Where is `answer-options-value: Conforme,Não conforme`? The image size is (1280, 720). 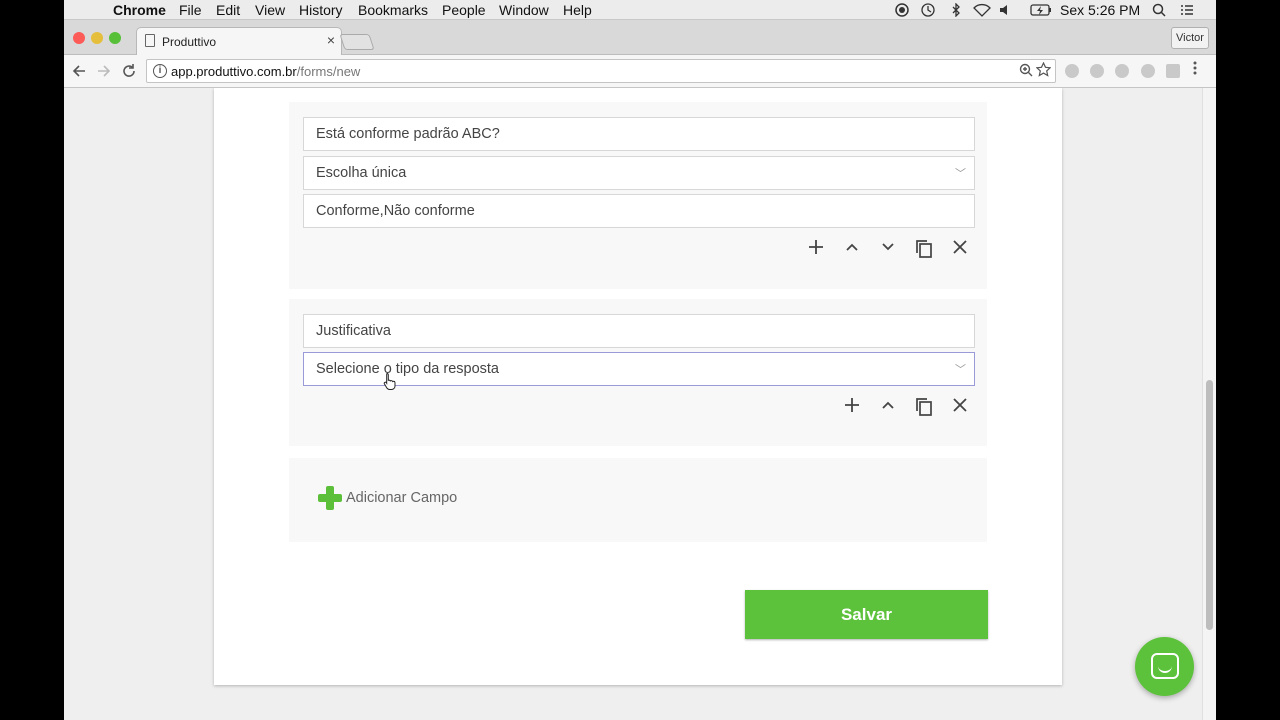
answer-options-value: Conforme,Não conforme is located at coordinates (395, 211).